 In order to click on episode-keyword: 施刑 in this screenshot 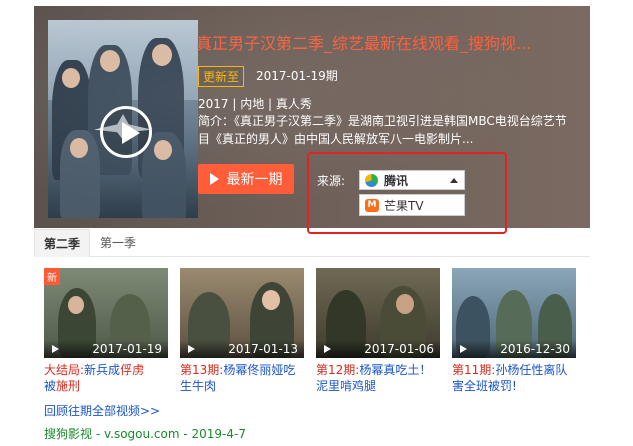, I will do `click(68, 386)`.